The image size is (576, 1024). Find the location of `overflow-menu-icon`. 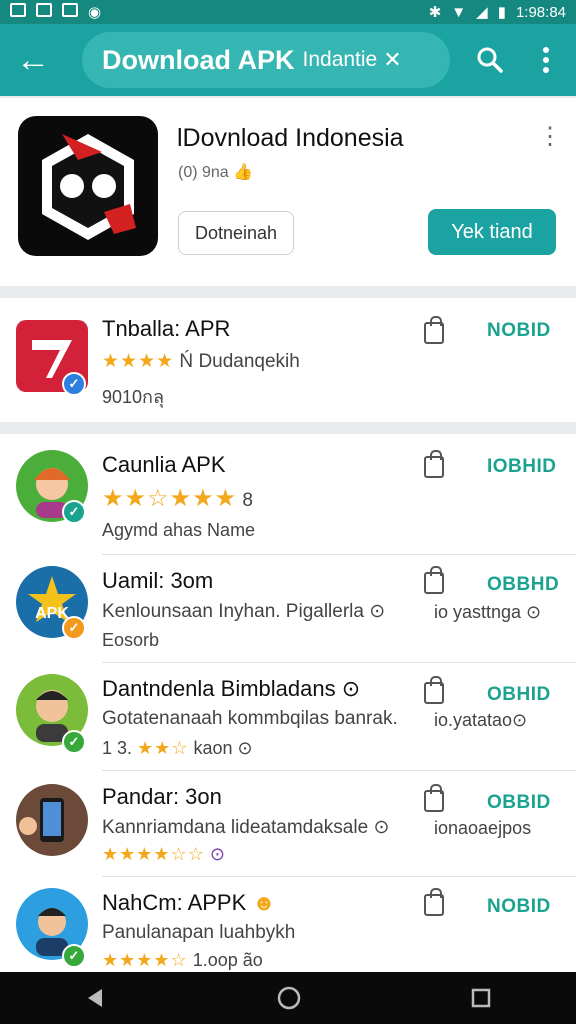

overflow-menu-icon is located at coordinates (546, 60).